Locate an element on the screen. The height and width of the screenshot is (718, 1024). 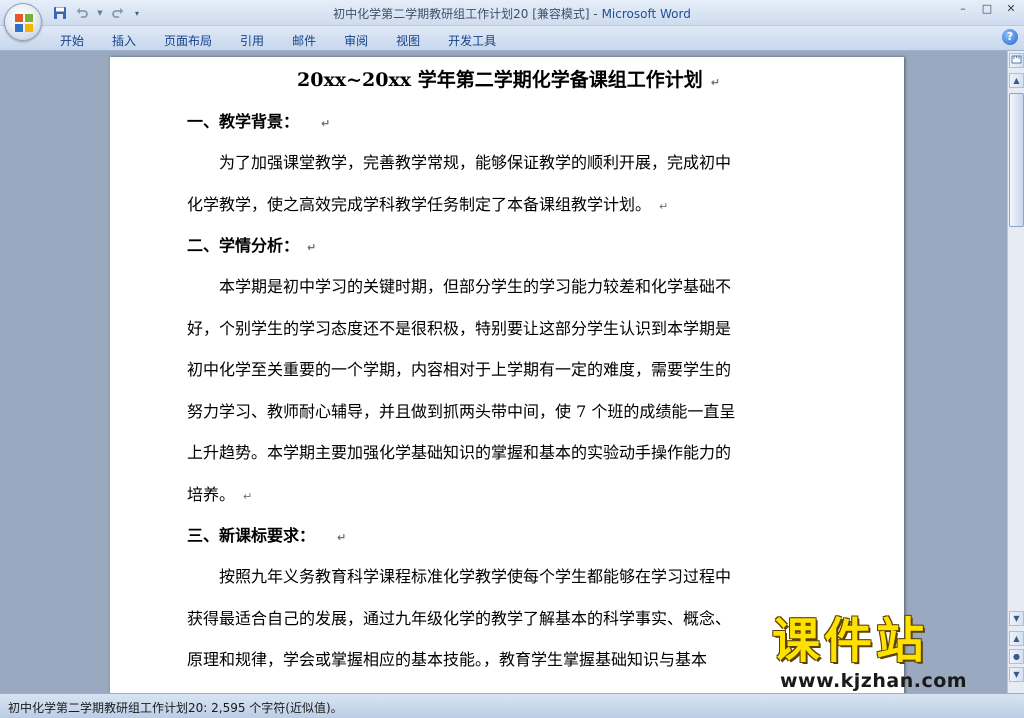
ribbon-tab-bar: 开始 插入 页面布局 引用 邮件 审阅 视图 开发工具 ? is located at coordinates (512, 38).